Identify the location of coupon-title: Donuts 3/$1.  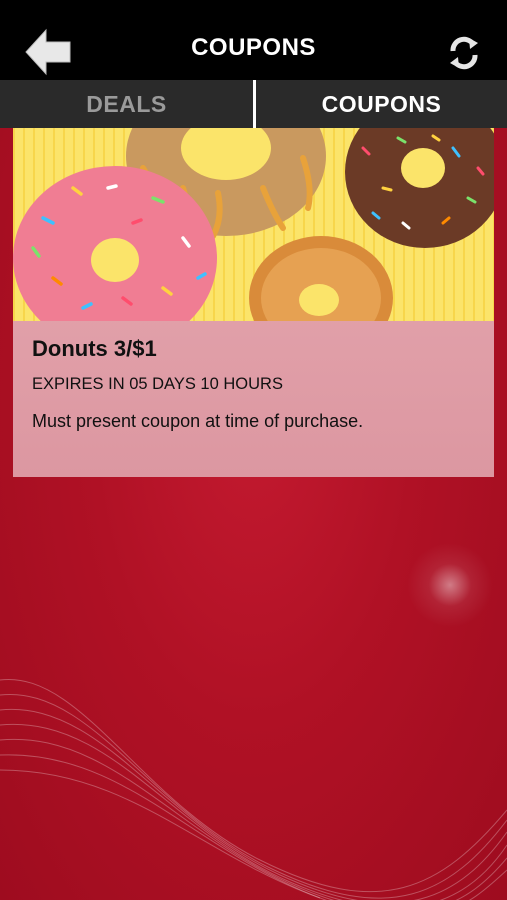
(94, 348).